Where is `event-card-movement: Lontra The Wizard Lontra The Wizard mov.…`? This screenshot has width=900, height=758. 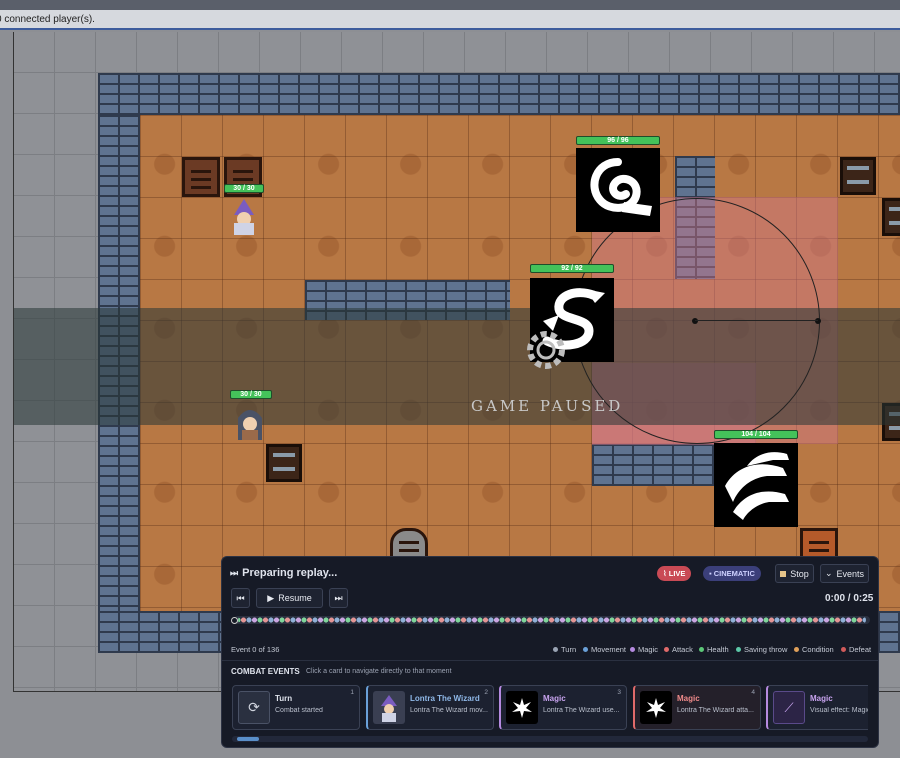 event-card-movement: Lontra The Wizard Lontra The Wizard mov.… is located at coordinates (430, 707).